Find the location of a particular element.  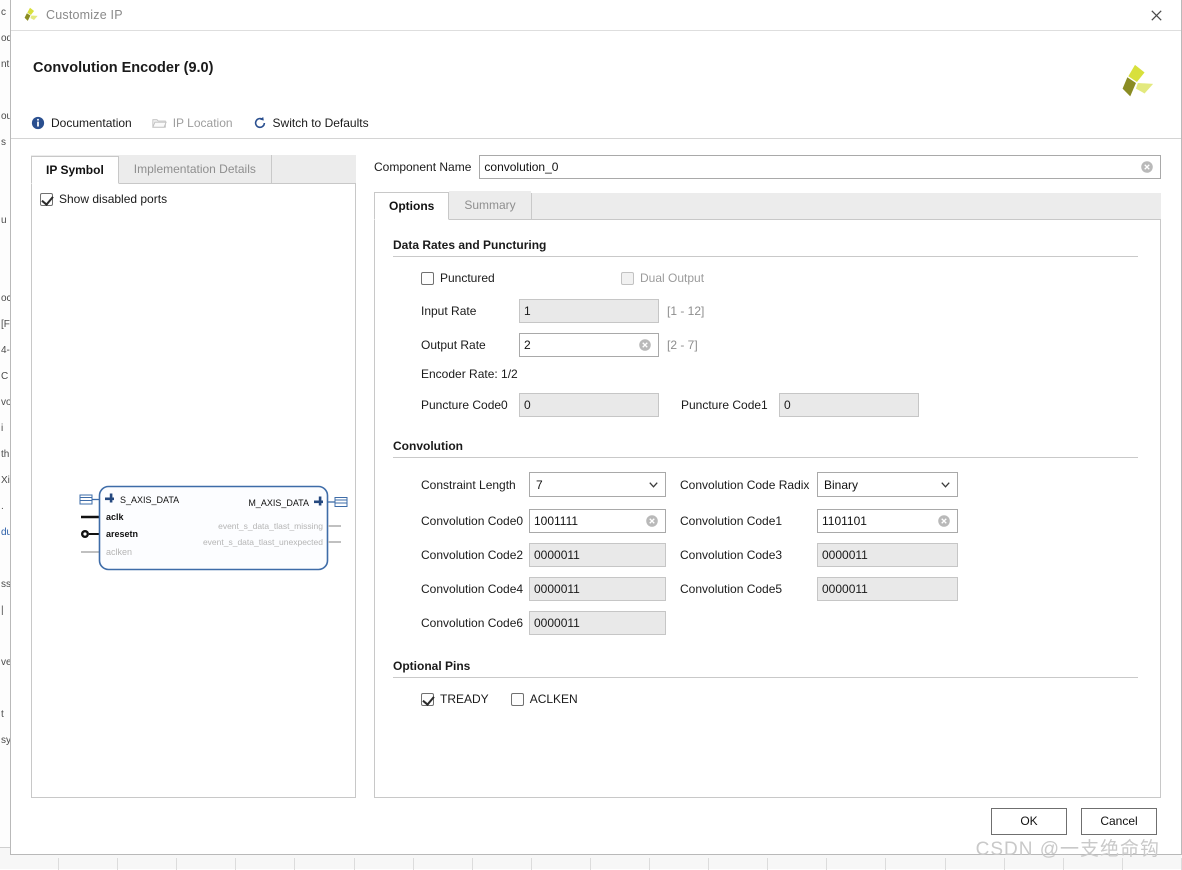

conv-code3-label: Convolution Code3 is located at coordinates (748, 555).